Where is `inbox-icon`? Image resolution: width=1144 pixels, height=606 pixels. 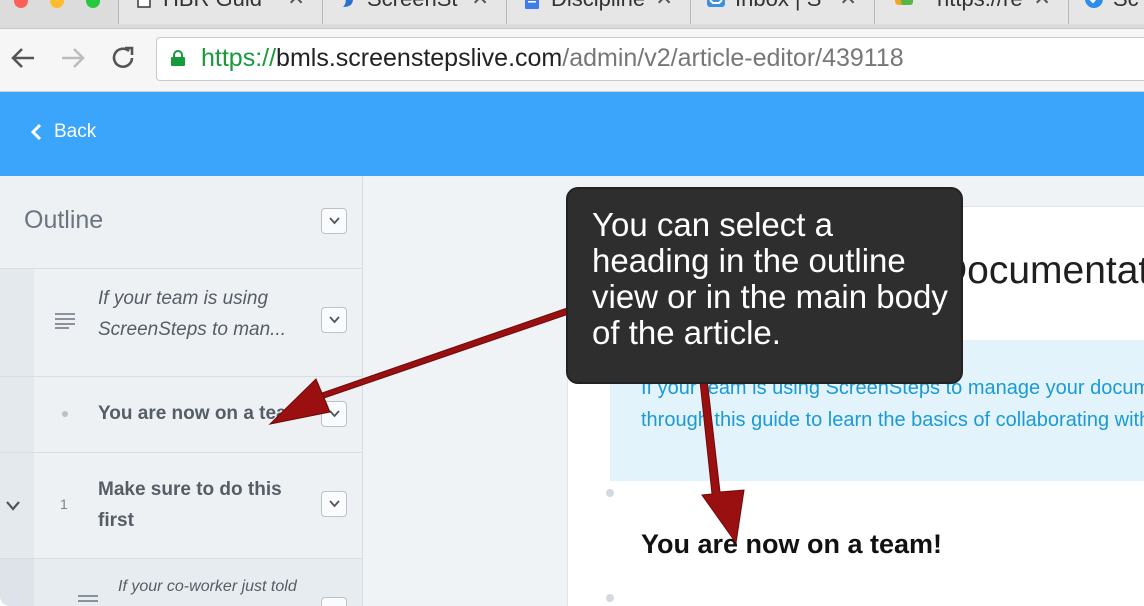 inbox-icon is located at coordinates (716, 3).